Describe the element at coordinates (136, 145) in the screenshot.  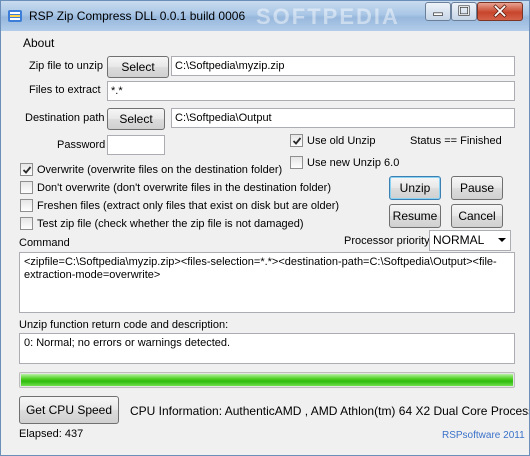
I see `password-field` at that location.